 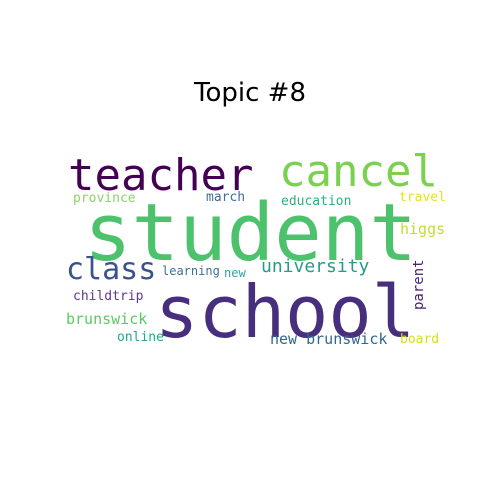 I want to click on word-online: online, so click(x=140, y=337).